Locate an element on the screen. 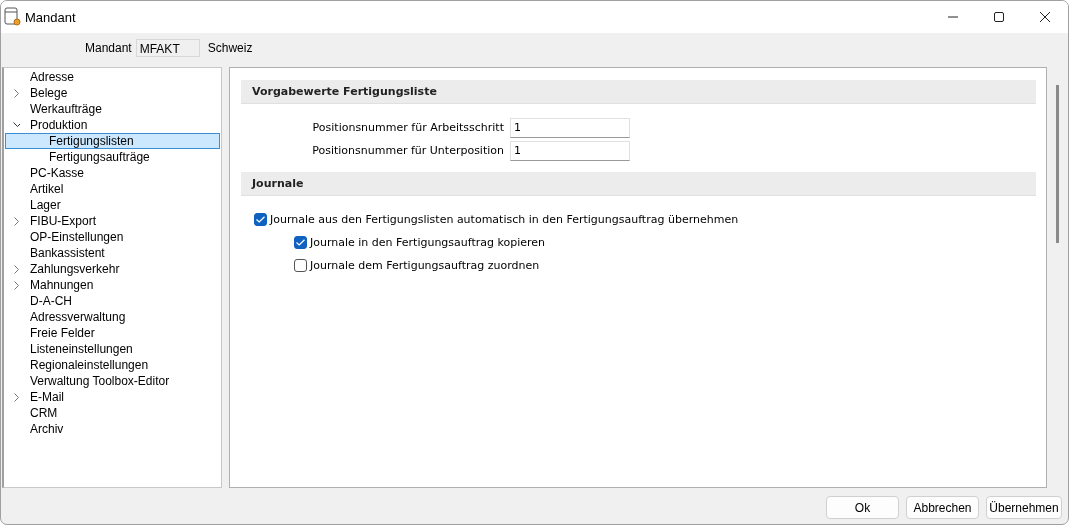  tree-item: OP-Einstellungen is located at coordinates (112, 237).